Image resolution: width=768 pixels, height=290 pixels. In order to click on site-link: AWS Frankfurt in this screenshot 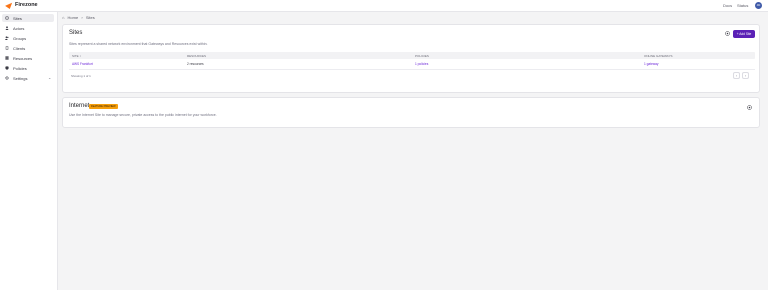, I will do `click(82, 64)`.